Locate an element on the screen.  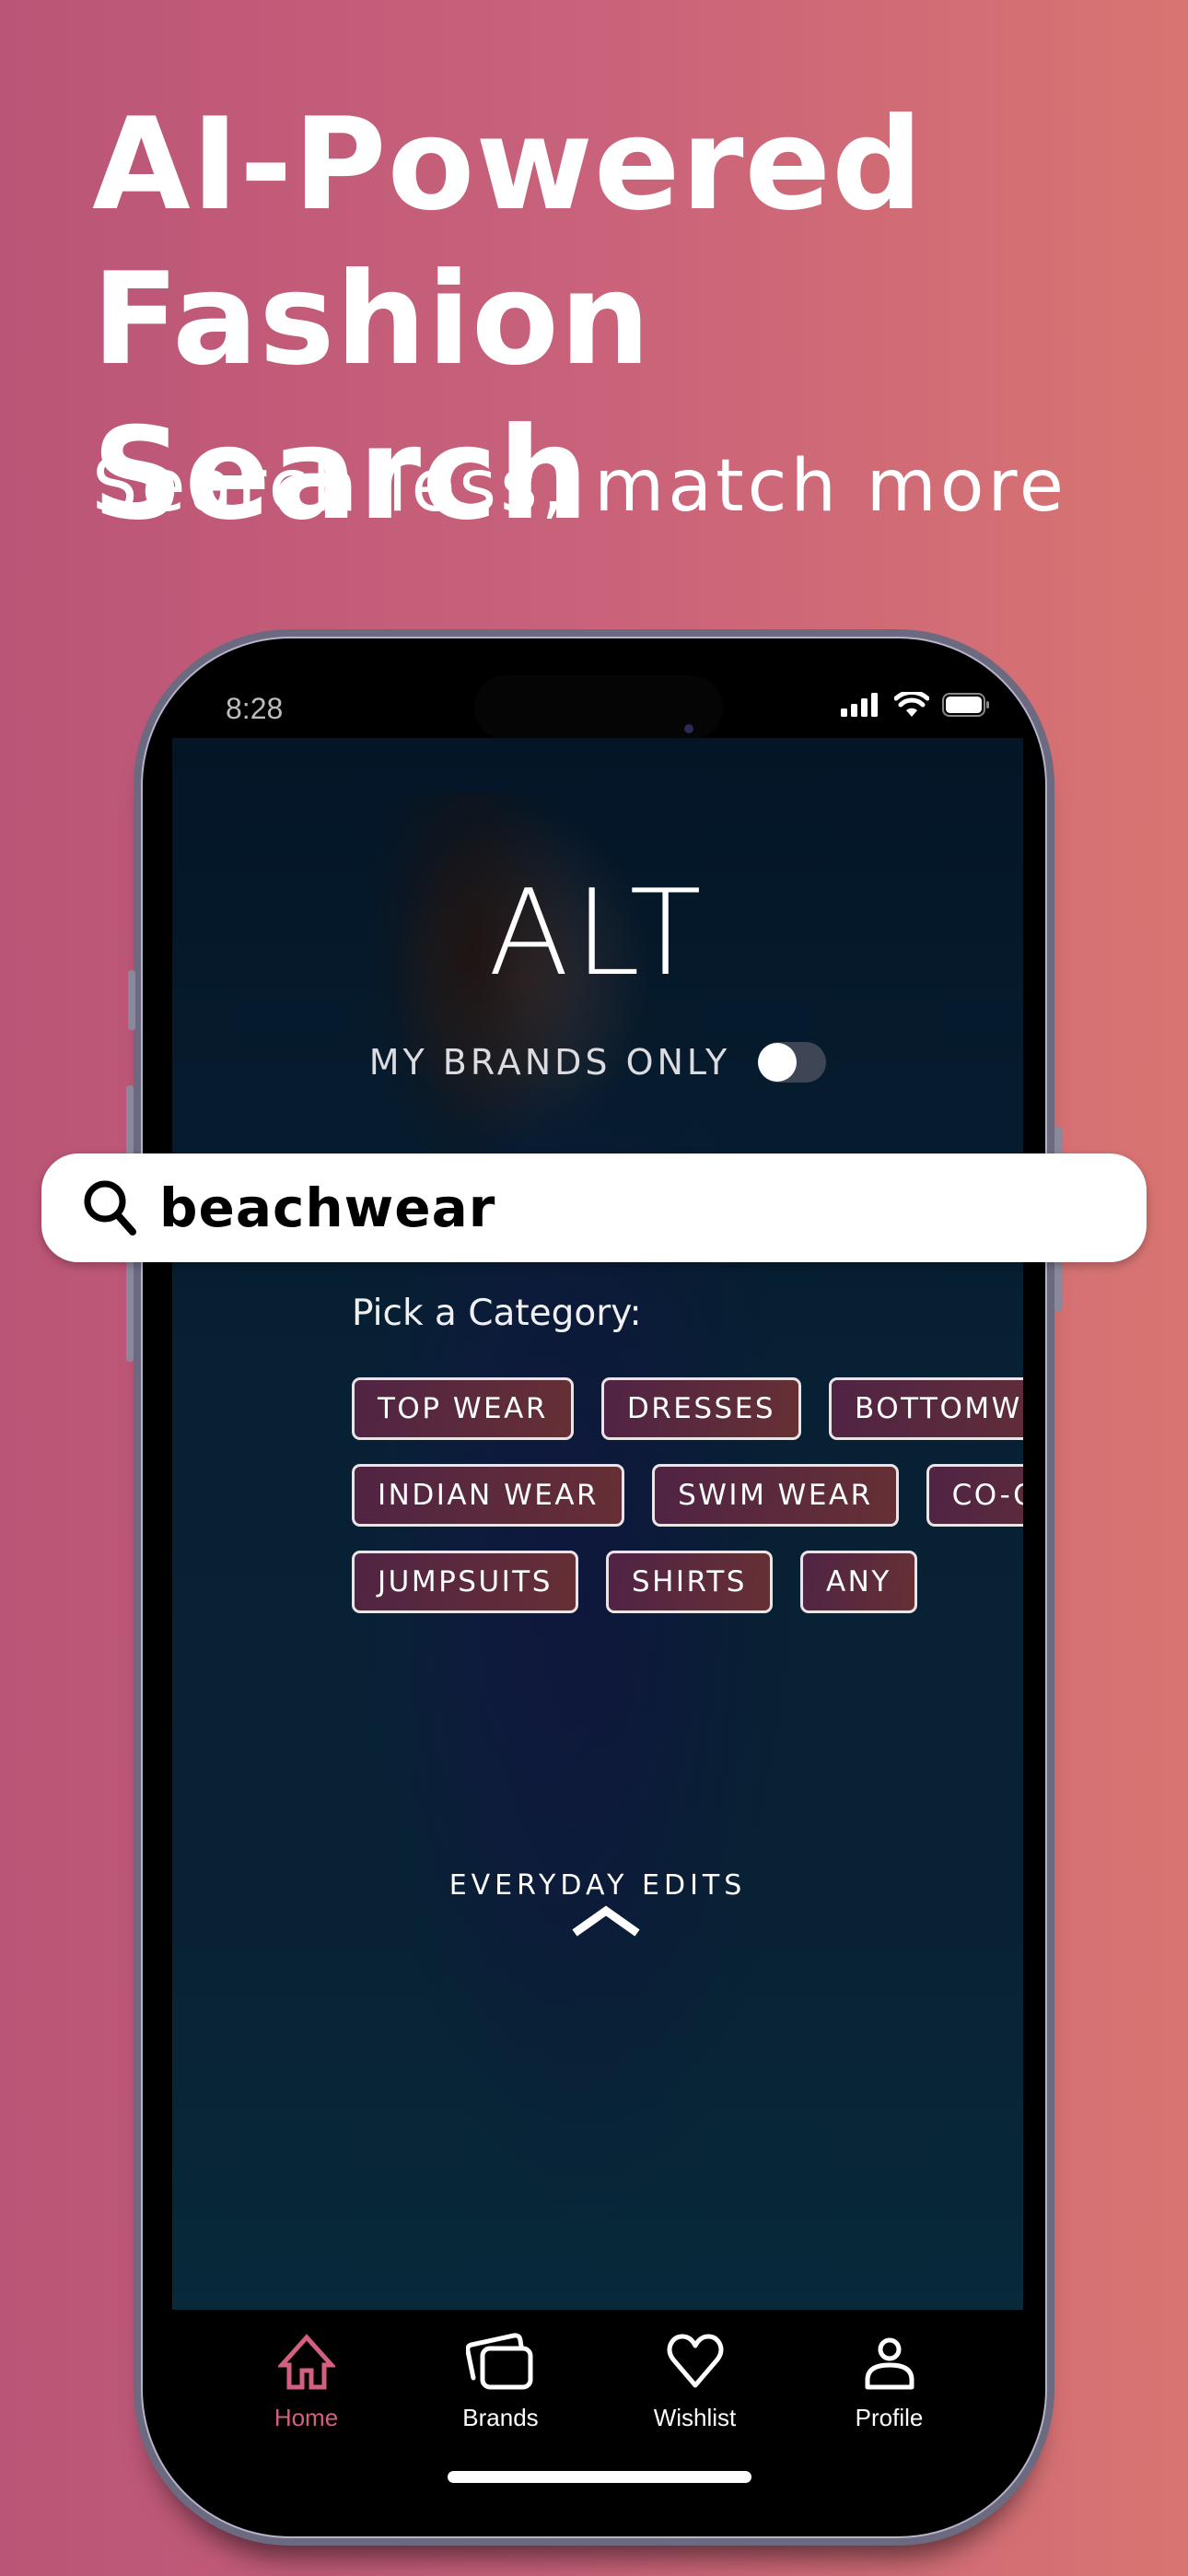
search-icon is located at coordinates (110, 1207).